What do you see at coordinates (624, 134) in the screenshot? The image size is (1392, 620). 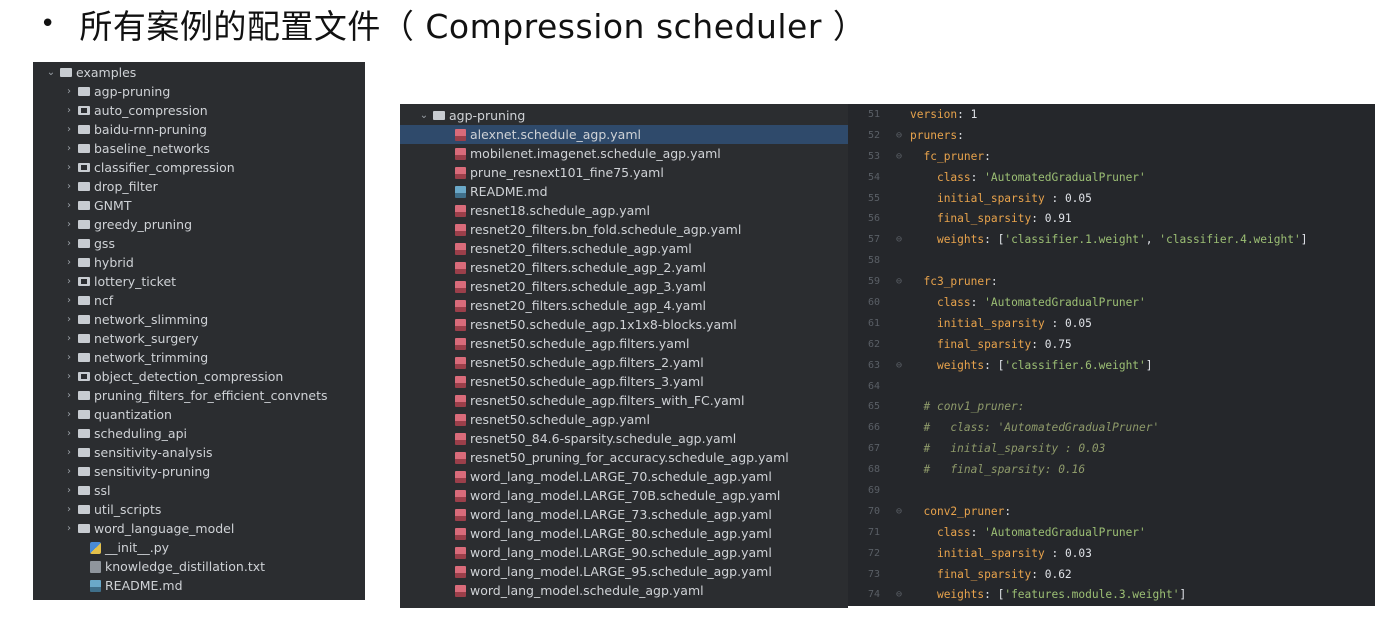 I see `tree-file: alexnet.schedule_agp.yaml` at bounding box center [624, 134].